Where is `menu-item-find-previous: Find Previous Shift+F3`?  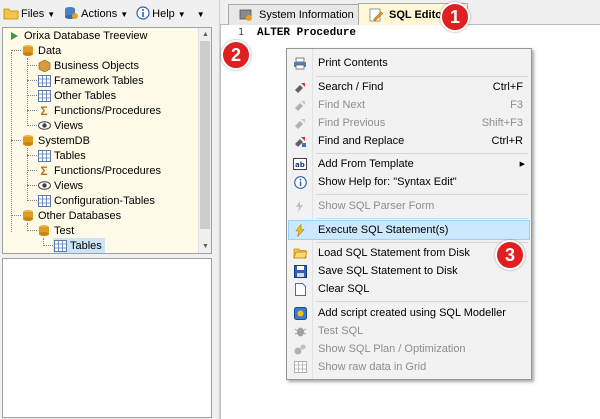 menu-item-find-previous: Find Previous Shift+F3 is located at coordinates (409, 123).